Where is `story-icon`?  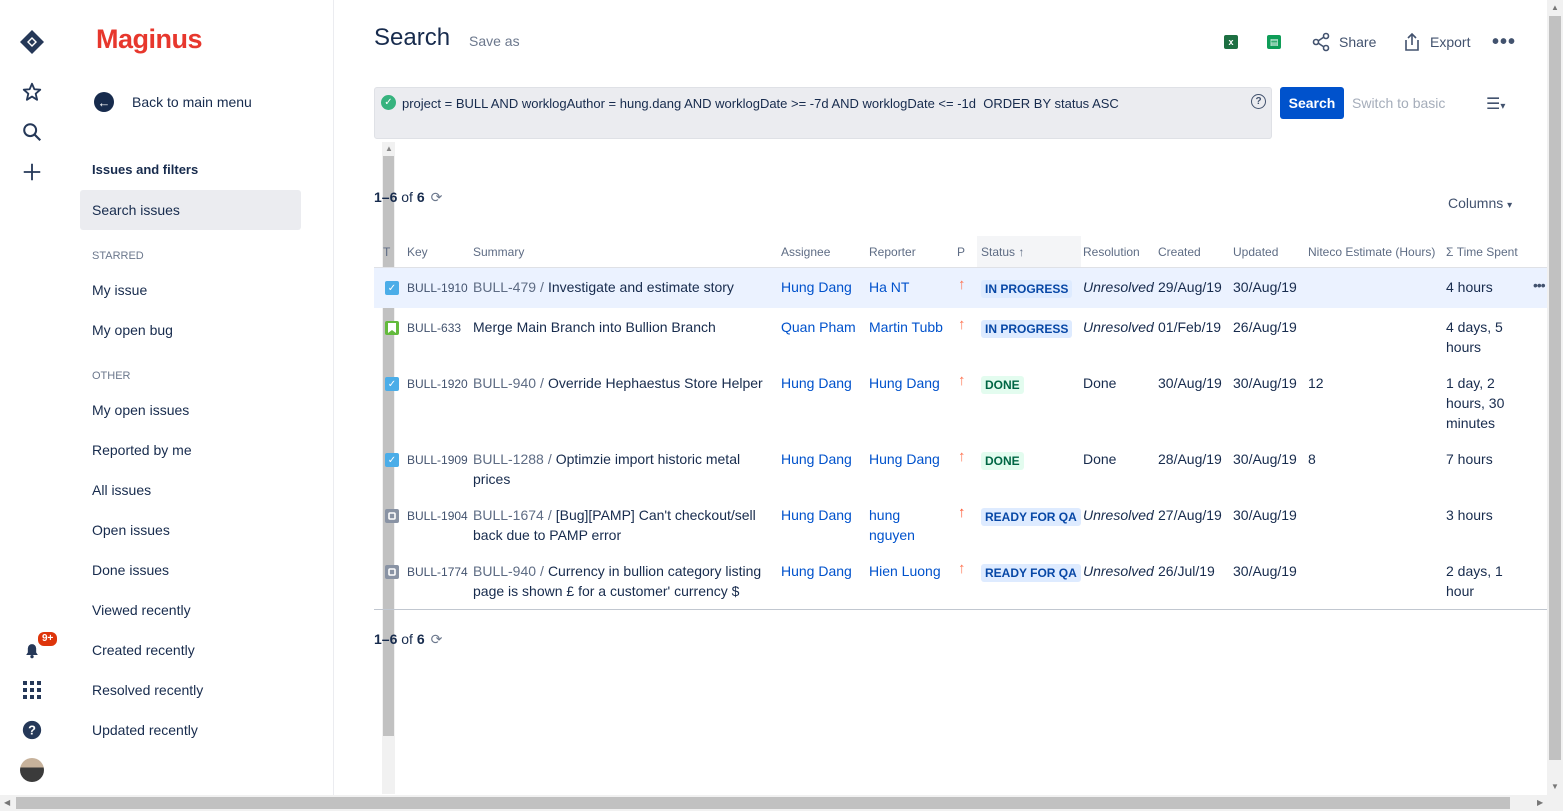
story-icon is located at coordinates (392, 328).